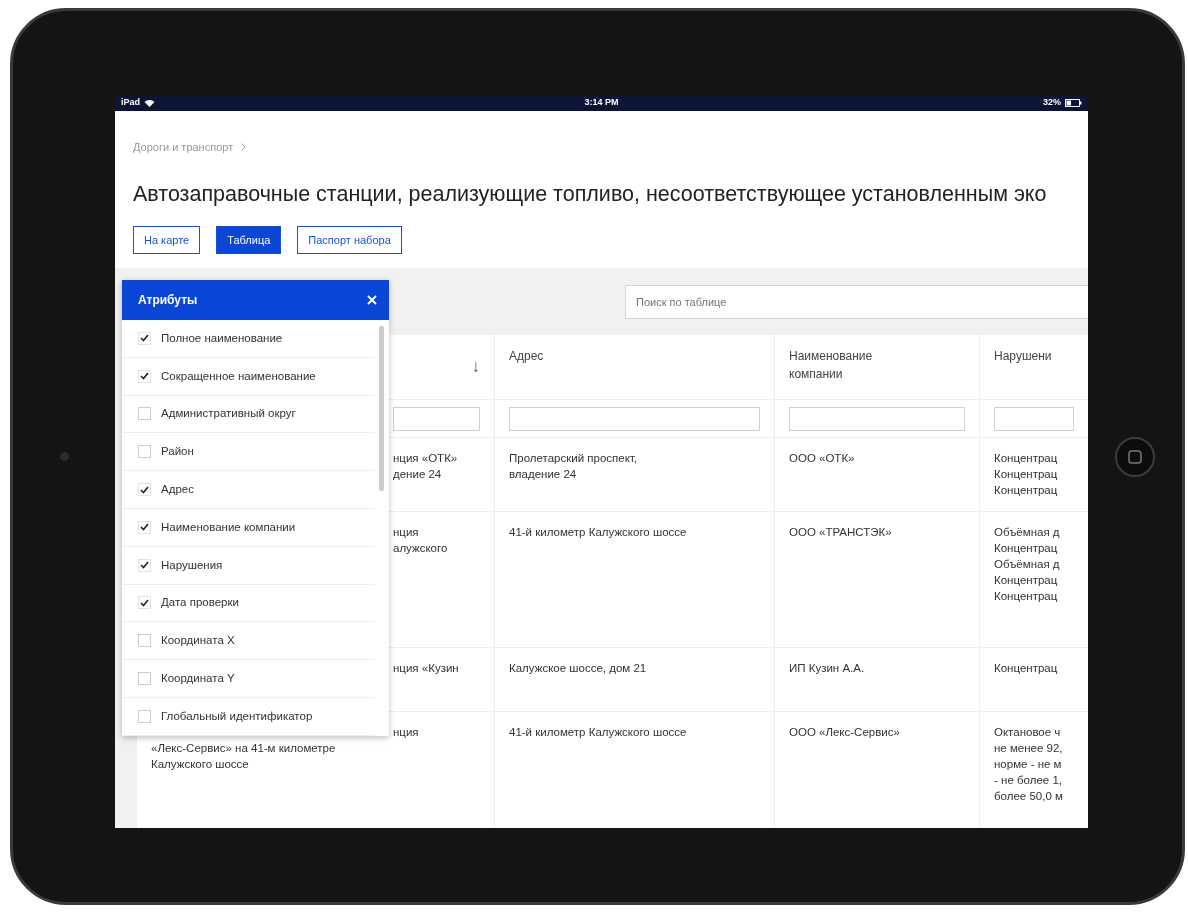 This screenshot has width=1188, height=917. Describe the element at coordinates (543, 474) in the screenshot. I see `table-cell-text: владение 24` at that location.